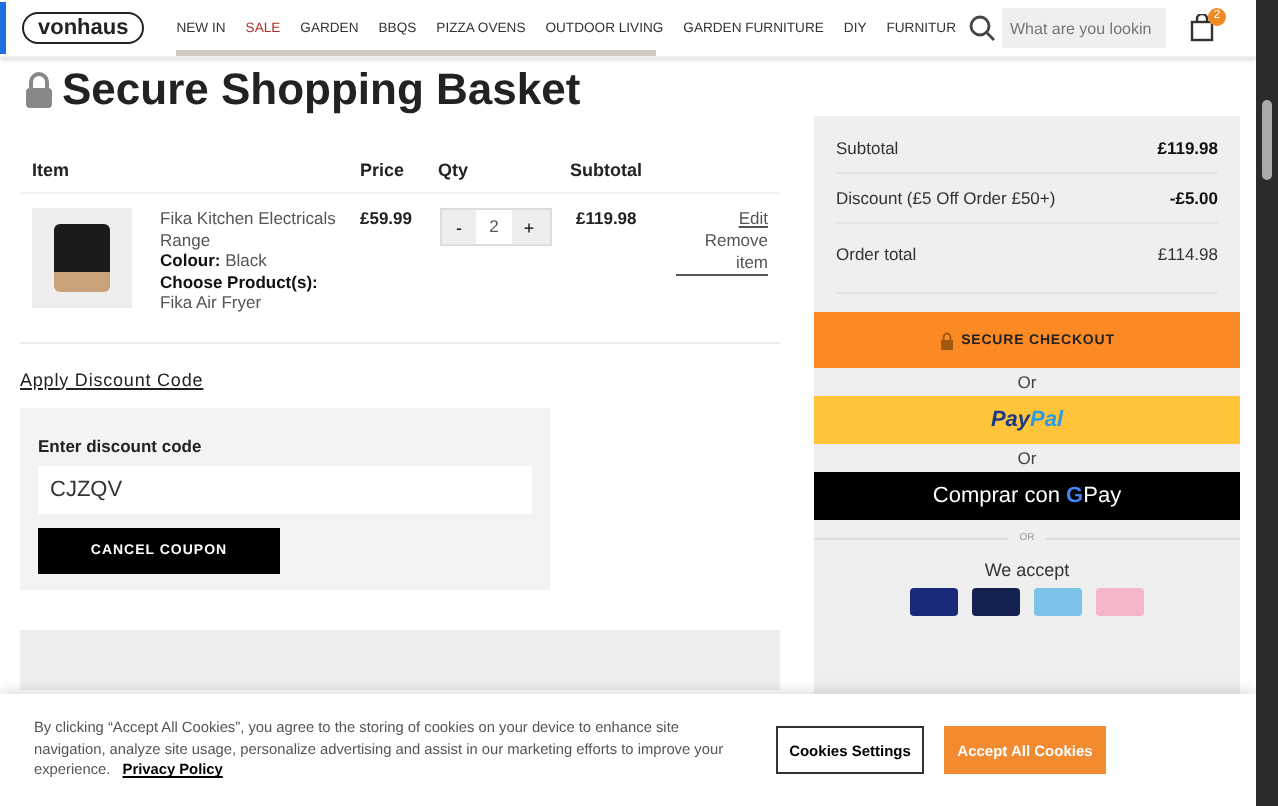  What do you see at coordinates (387, 218) in the screenshot?
I see `item-price: £59.99` at bounding box center [387, 218].